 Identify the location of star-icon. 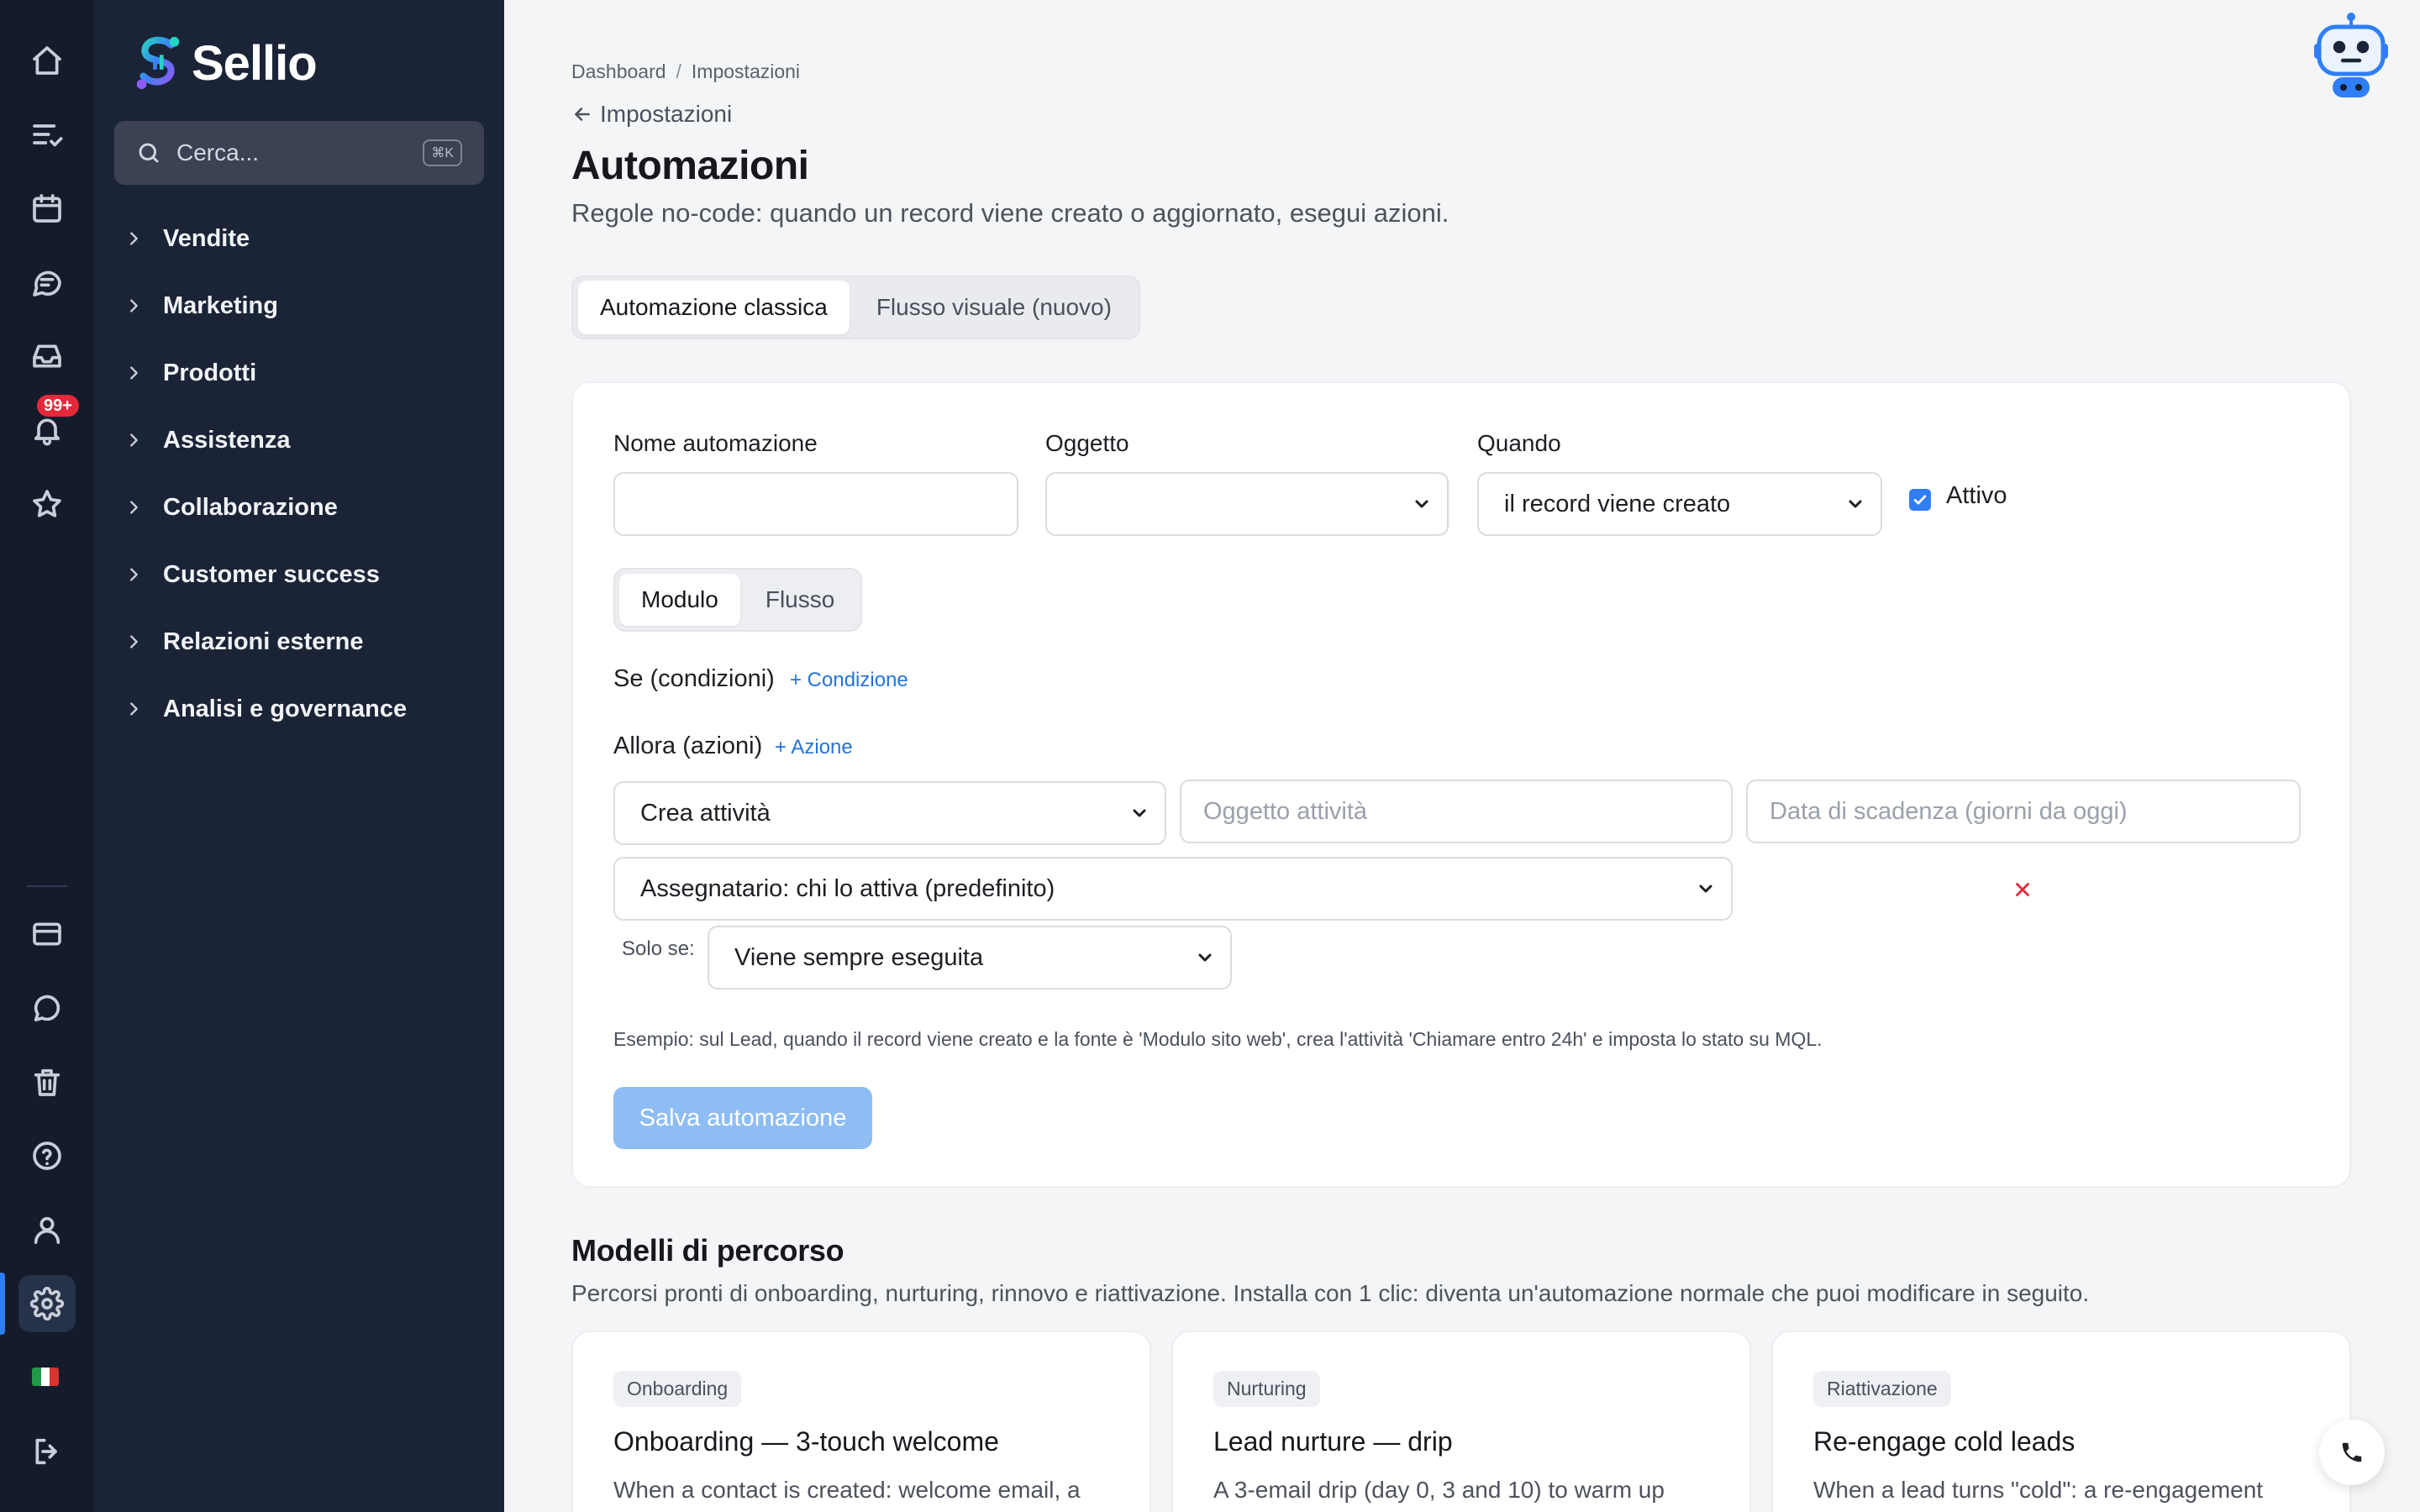
(47, 504).